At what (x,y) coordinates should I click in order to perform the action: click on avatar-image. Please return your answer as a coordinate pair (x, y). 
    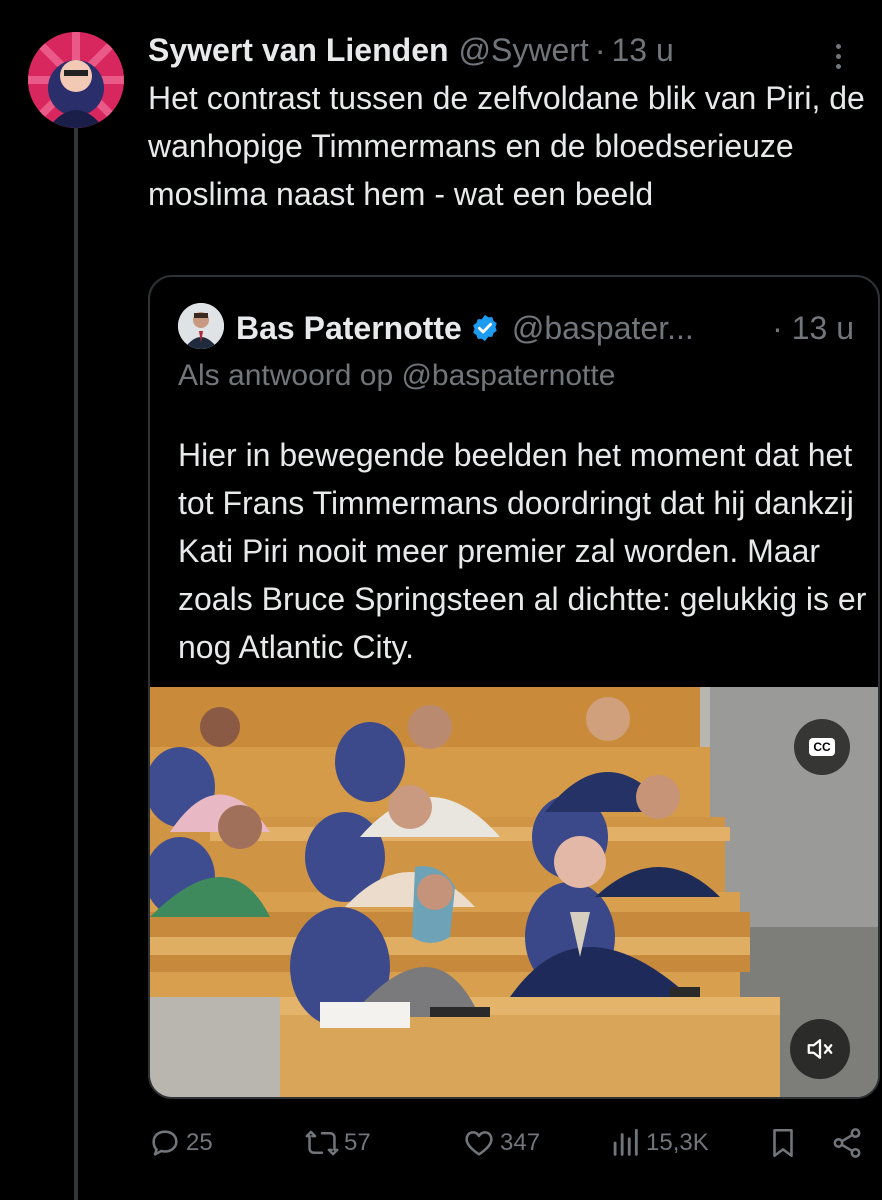
    Looking at the image, I should click on (76, 80).